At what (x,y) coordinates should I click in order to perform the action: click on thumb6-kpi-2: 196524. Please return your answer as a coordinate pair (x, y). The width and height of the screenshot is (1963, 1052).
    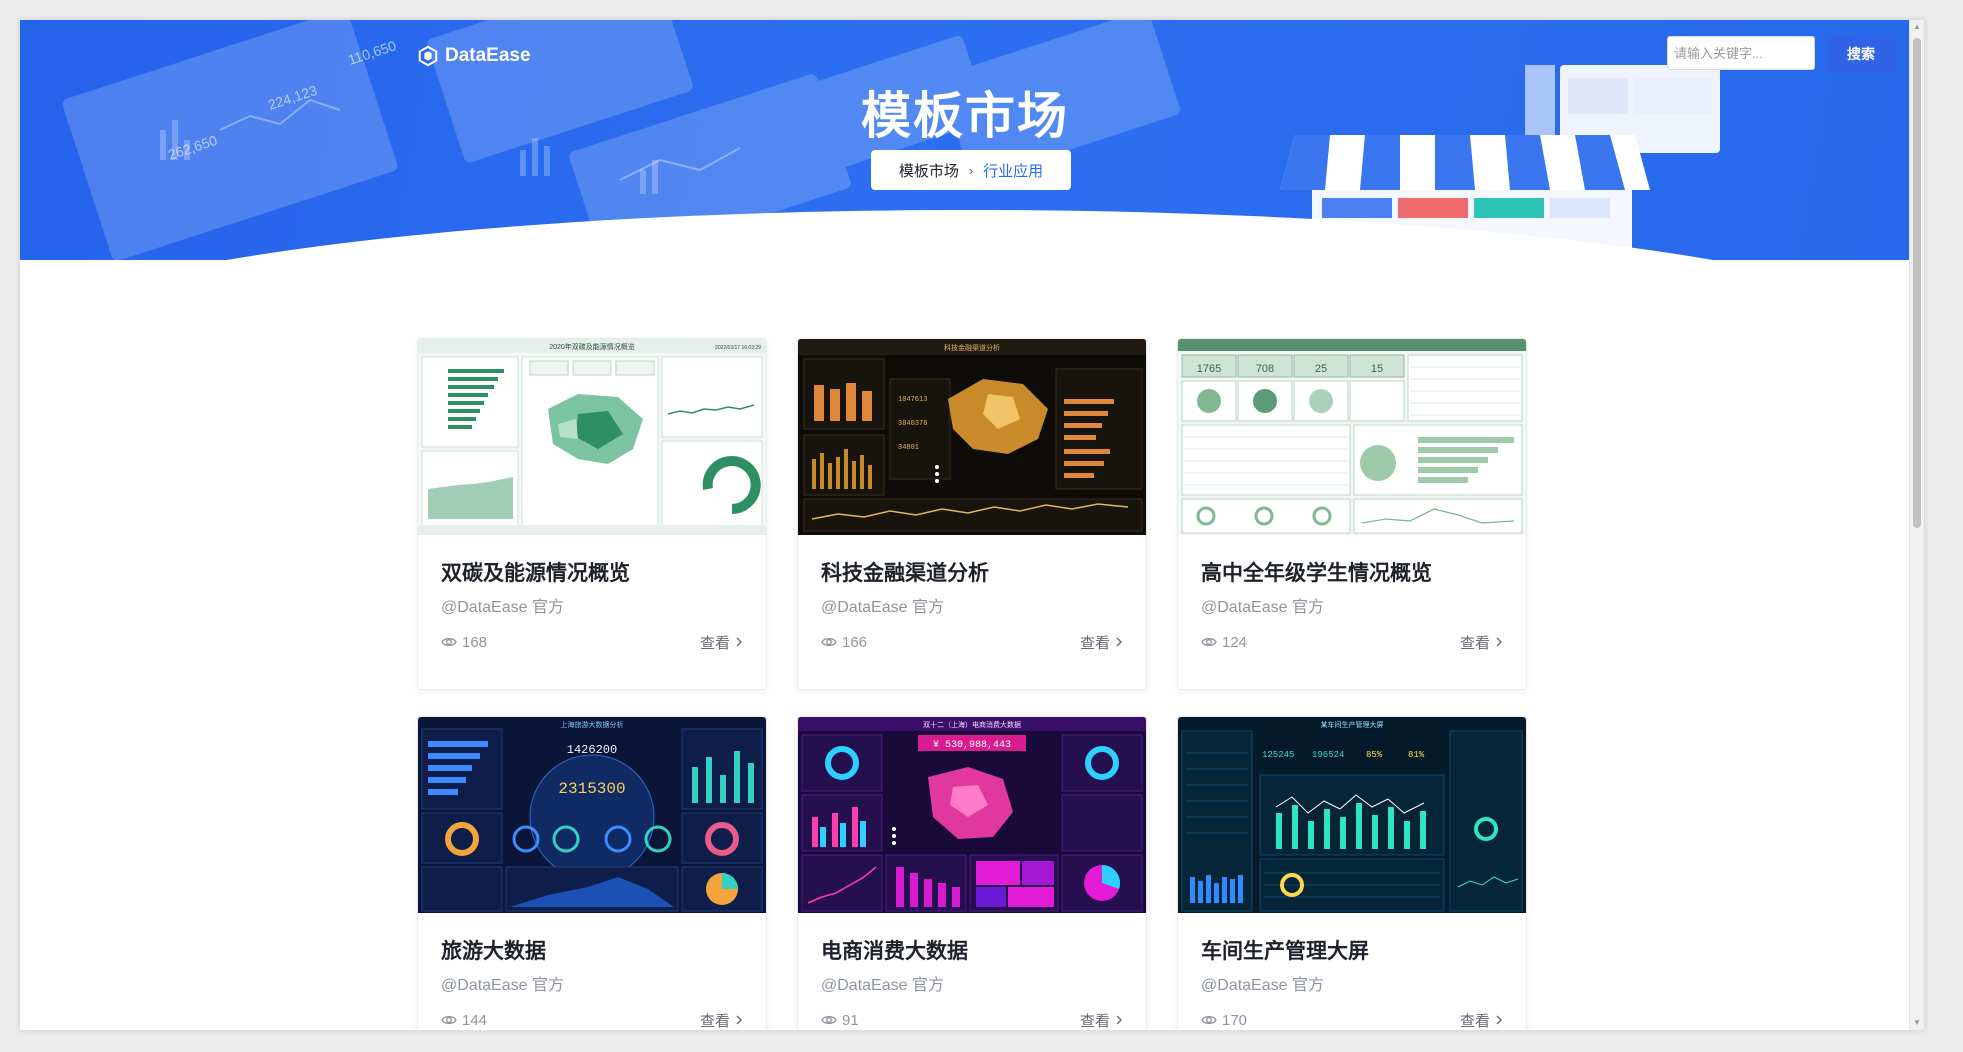
    Looking at the image, I should click on (1328, 755).